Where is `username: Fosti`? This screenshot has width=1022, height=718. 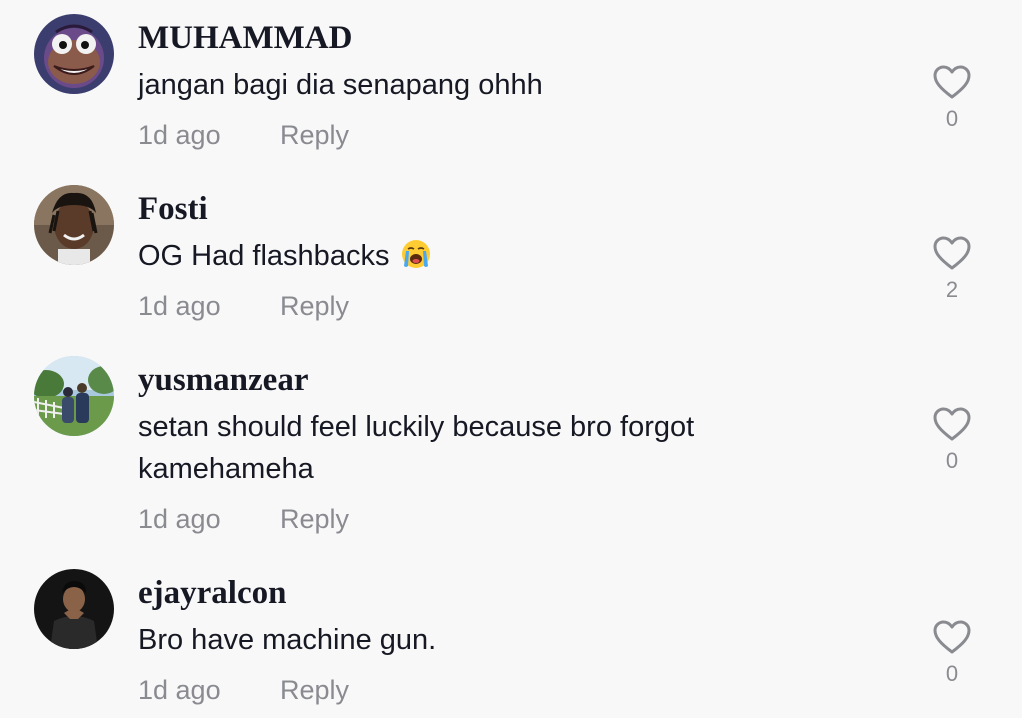 username: Fosti is located at coordinates (173, 209).